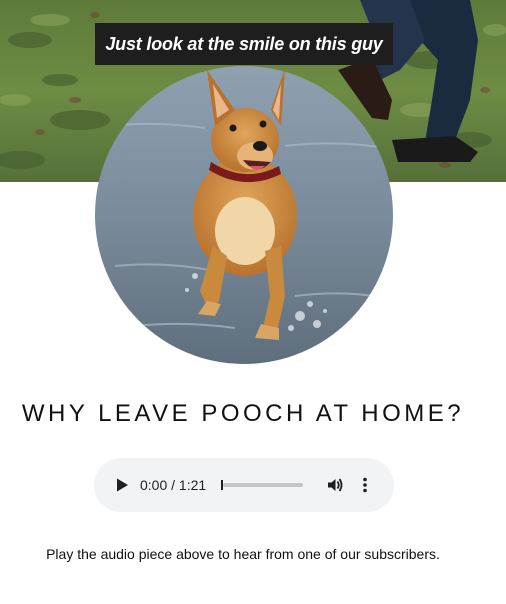 The height and width of the screenshot is (604, 506). I want to click on time-display: 0:00 / 1:21, so click(173, 485).